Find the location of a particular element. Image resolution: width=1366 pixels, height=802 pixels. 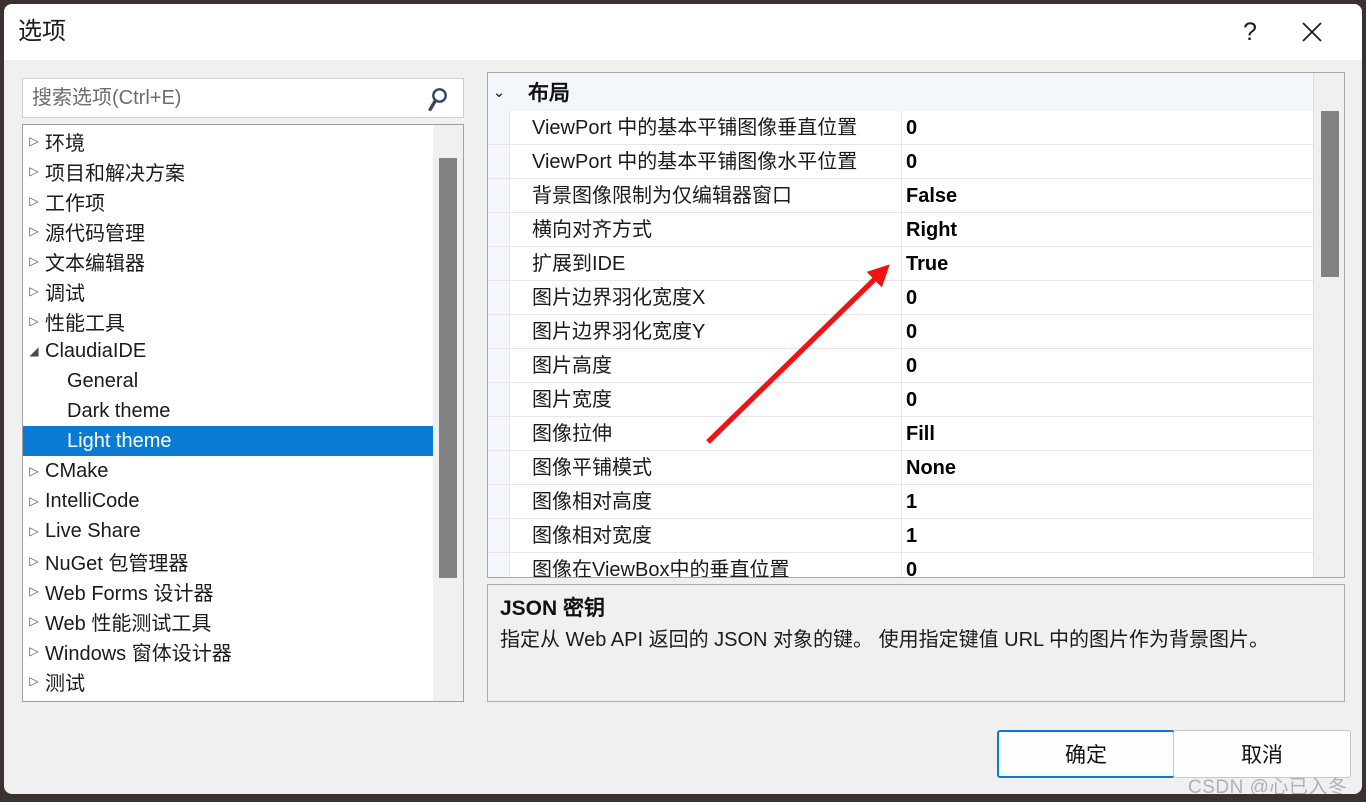

sidebar-item-label: 文本编辑器 is located at coordinates (95, 263).